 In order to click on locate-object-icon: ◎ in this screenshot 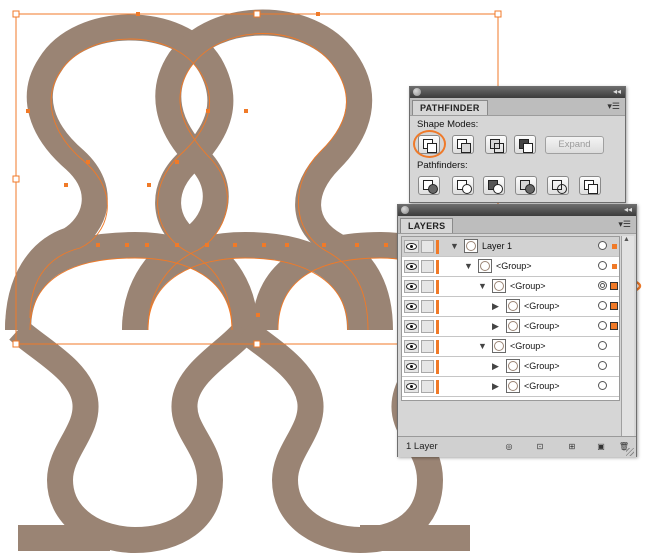, I will do `click(509, 446)`.